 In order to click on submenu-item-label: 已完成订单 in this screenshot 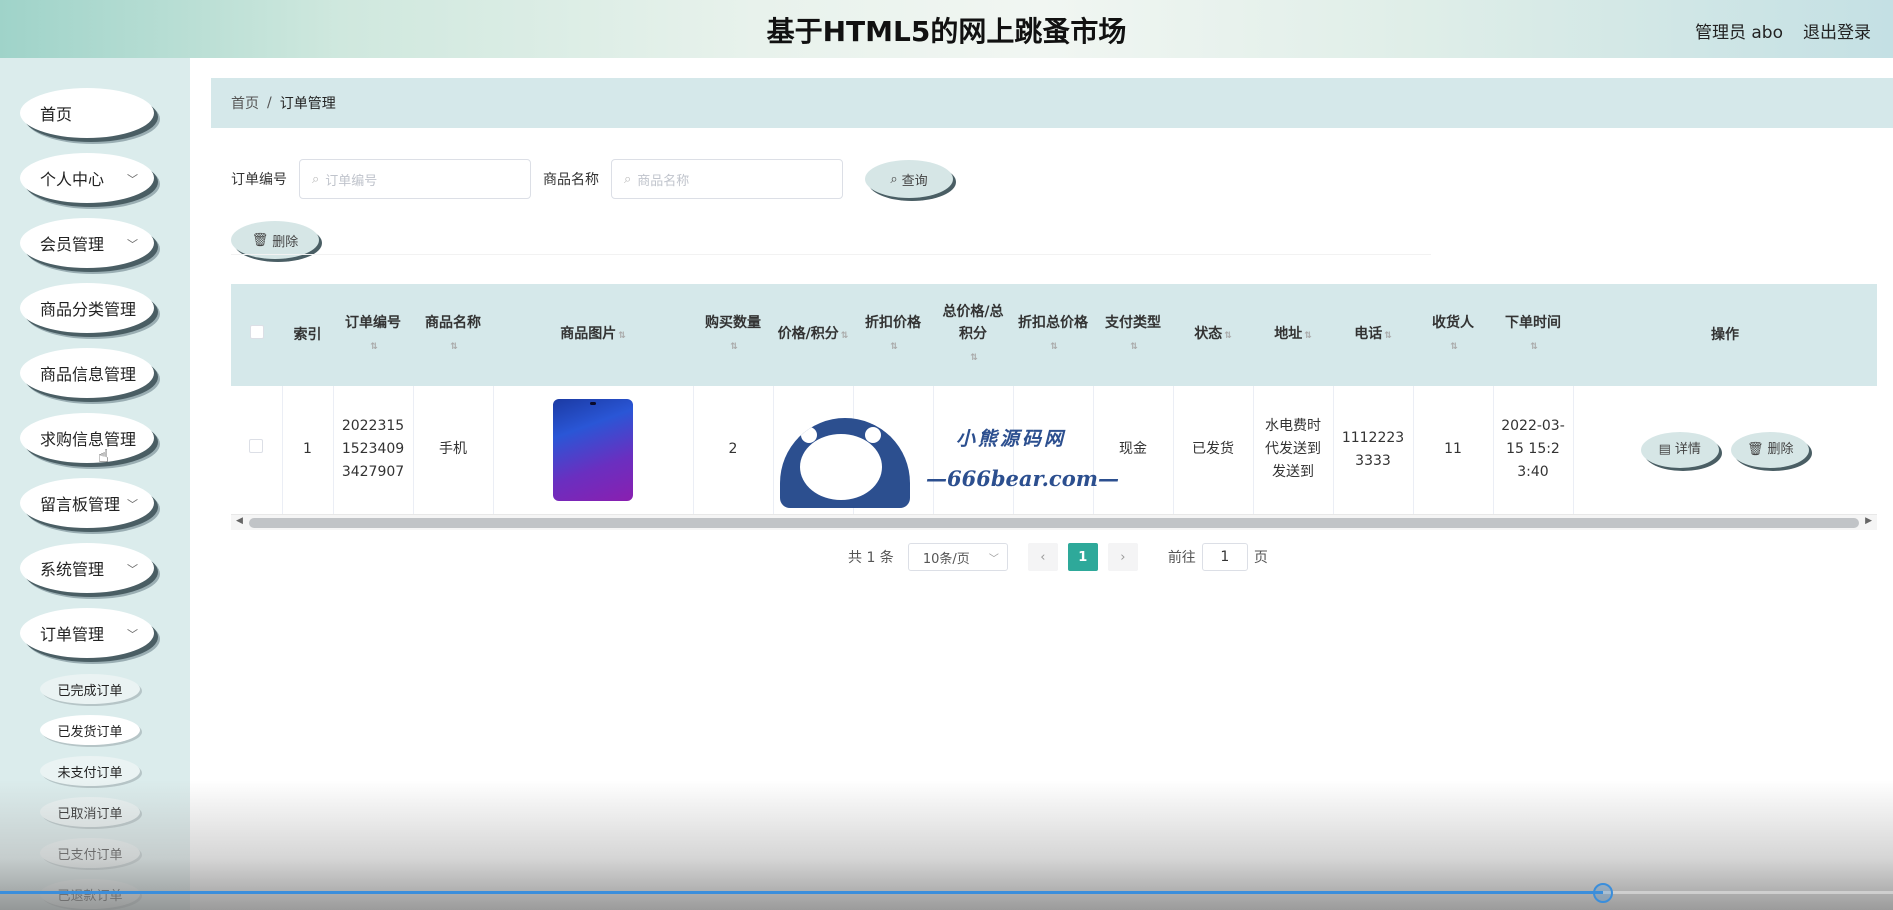, I will do `click(90, 691)`.